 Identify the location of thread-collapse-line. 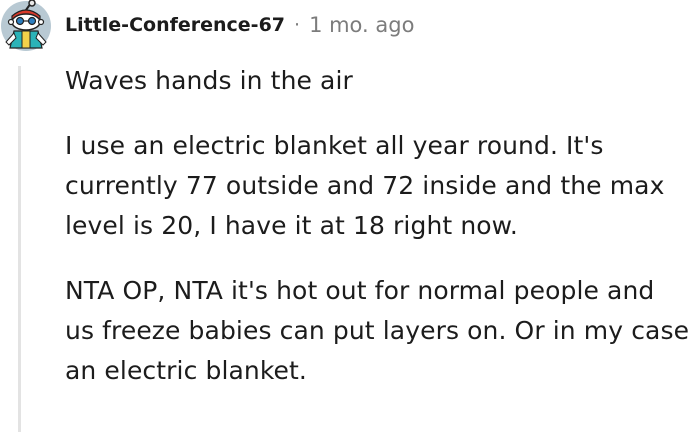
(19, 249).